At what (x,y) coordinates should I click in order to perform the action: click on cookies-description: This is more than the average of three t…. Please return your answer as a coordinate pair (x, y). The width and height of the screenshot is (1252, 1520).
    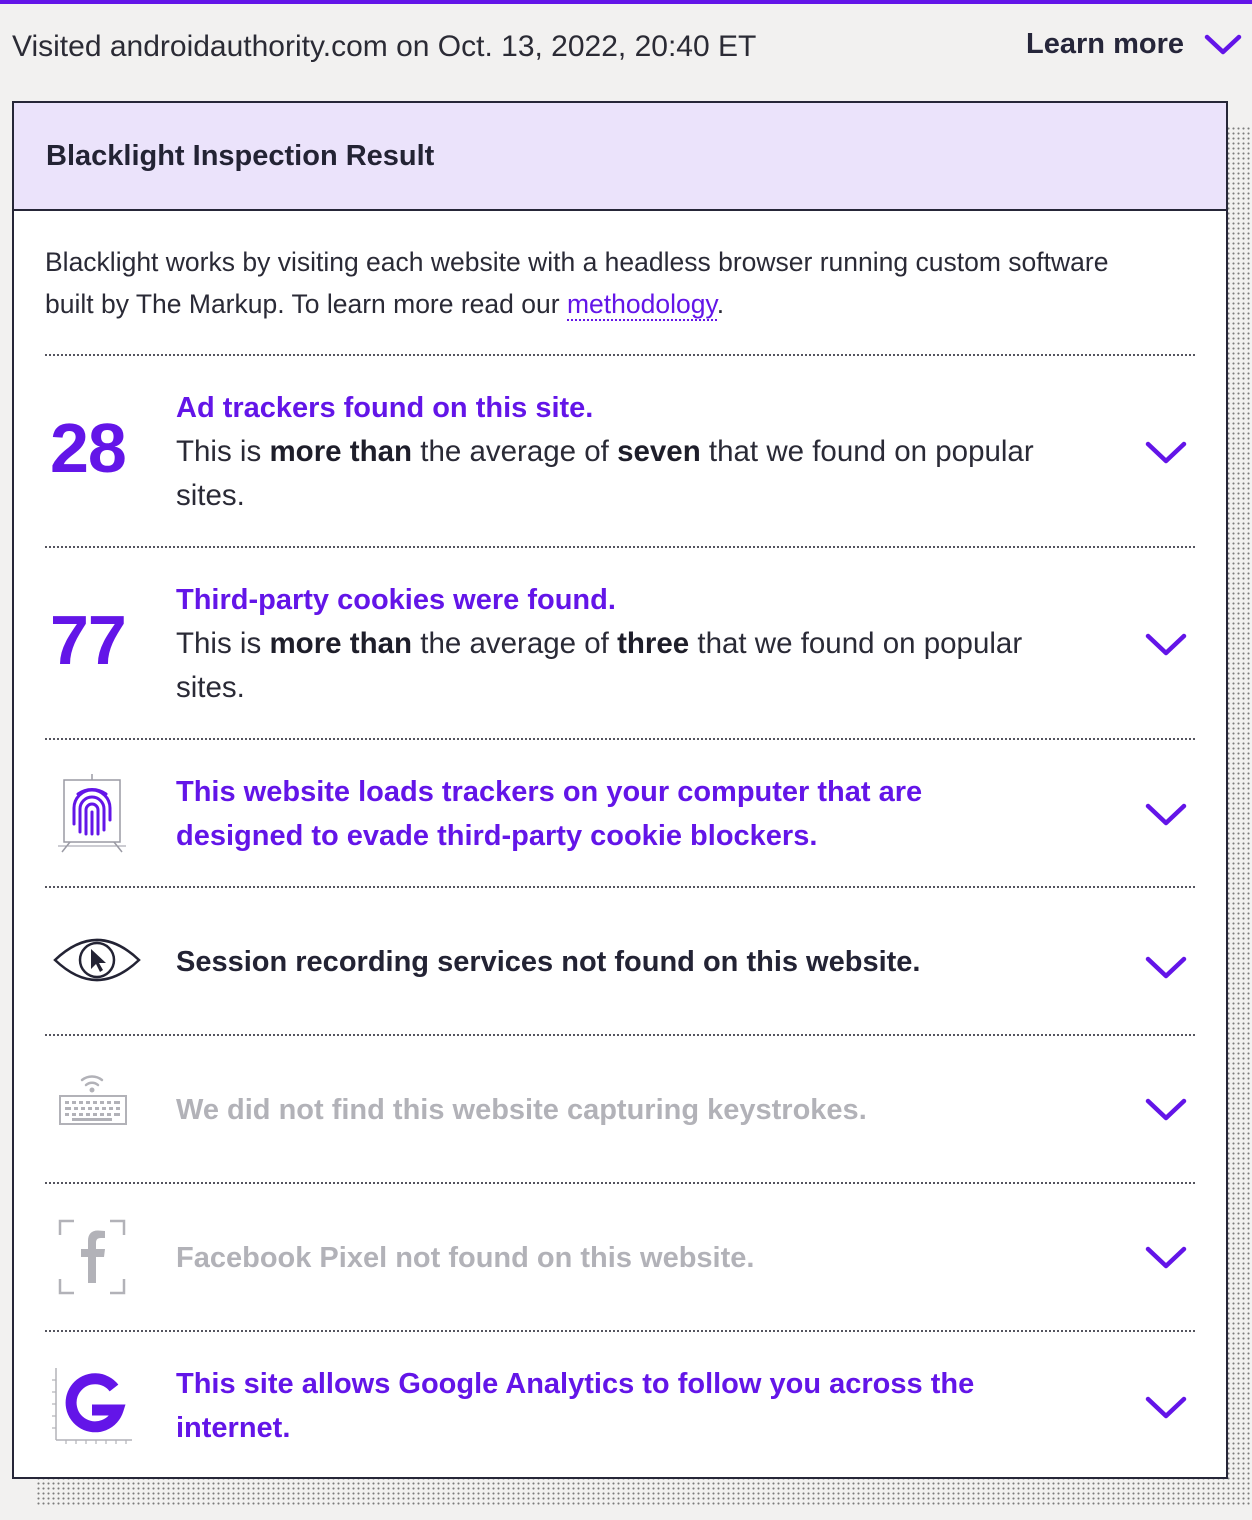
    Looking at the image, I should click on (599, 665).